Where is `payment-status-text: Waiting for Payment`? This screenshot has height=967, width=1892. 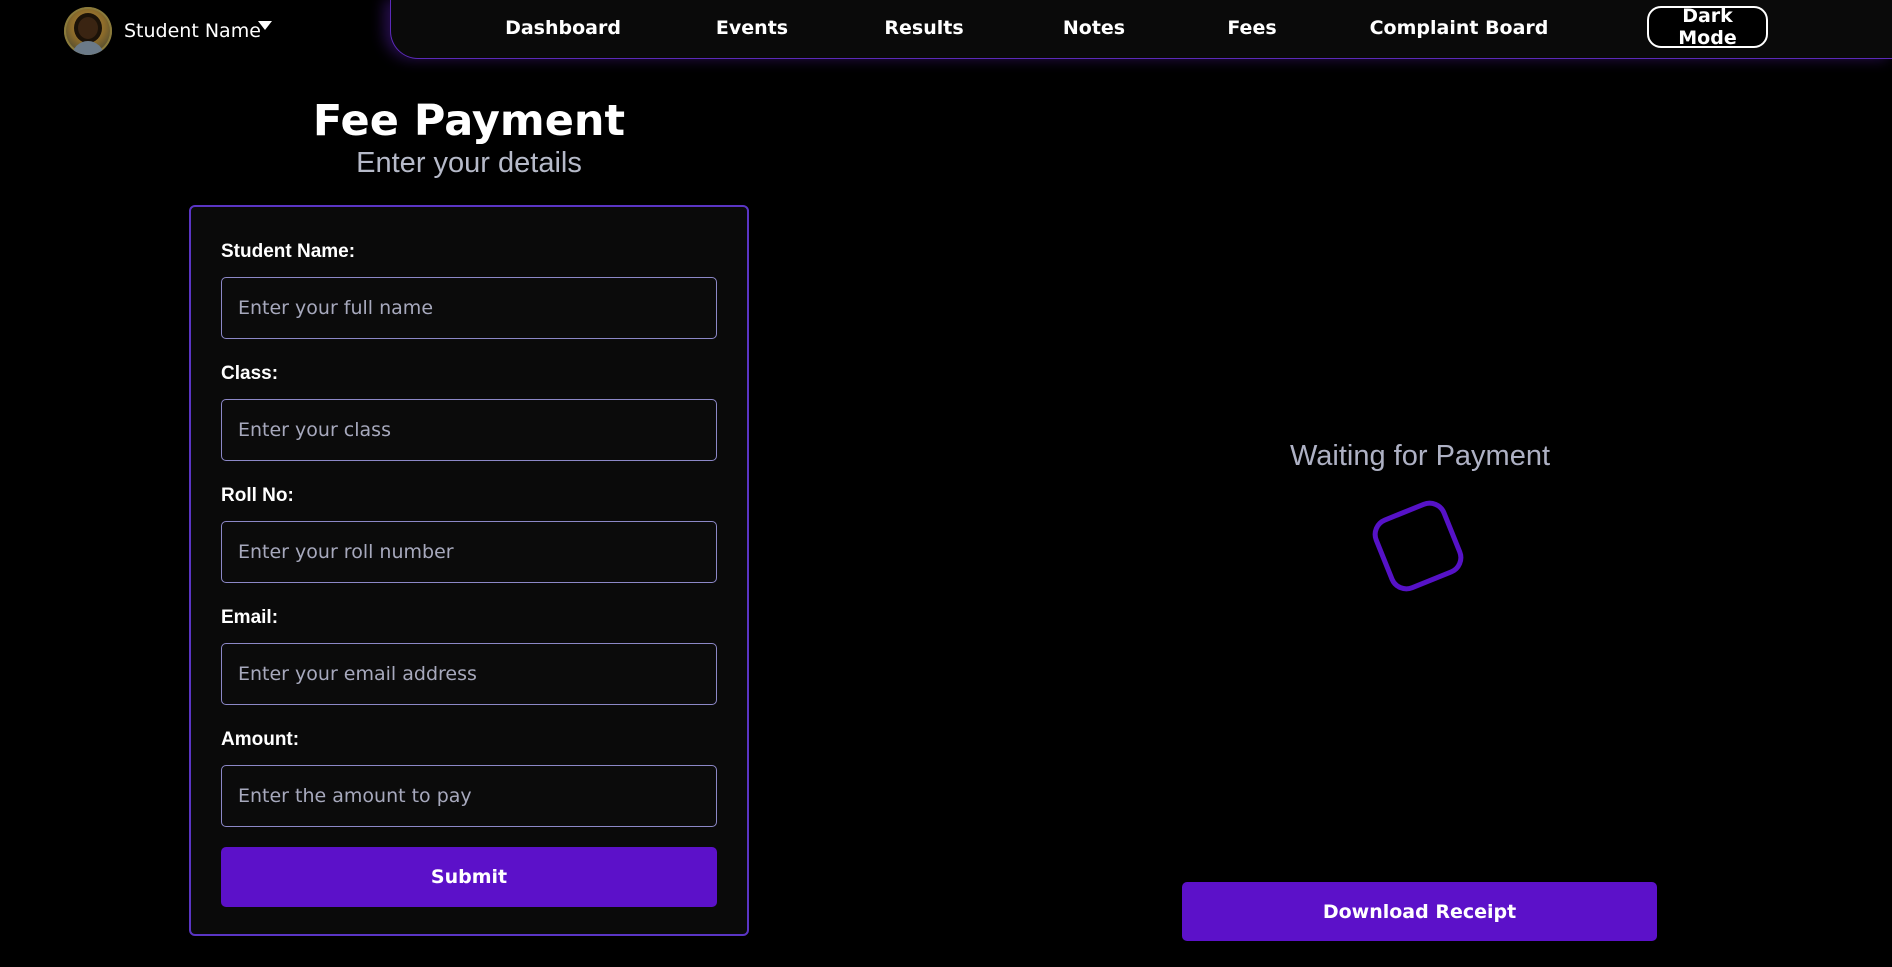
payment-status-text: Waiting for Payment is located at coordinates (1420, 456).